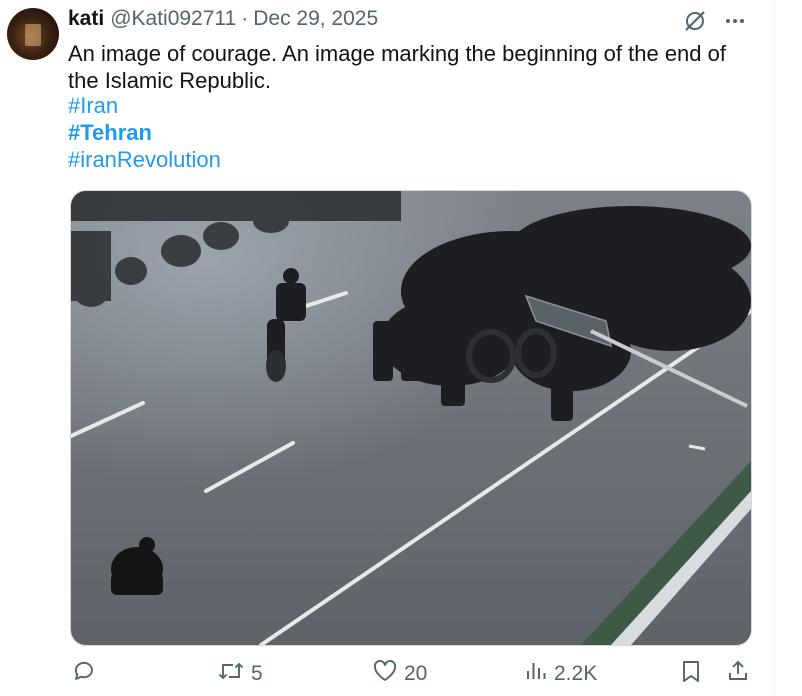 Image resolution: width=802 pixels, height=696 pixels. Describe the element at coordinates (695, 23) in the screenshot. I see `grok-icon` at that location.